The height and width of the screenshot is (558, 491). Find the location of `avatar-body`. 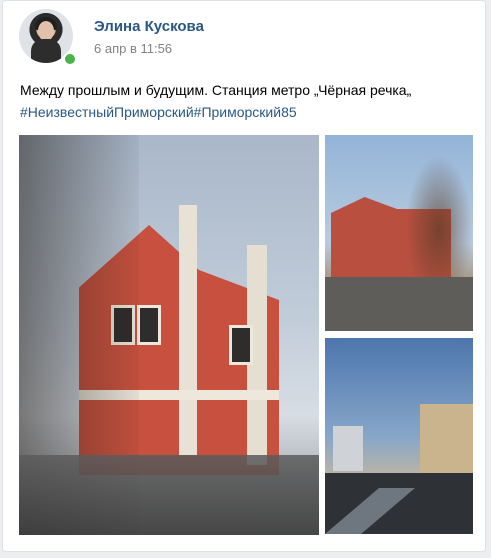

avatar-body is located at coordinates (46, 51).